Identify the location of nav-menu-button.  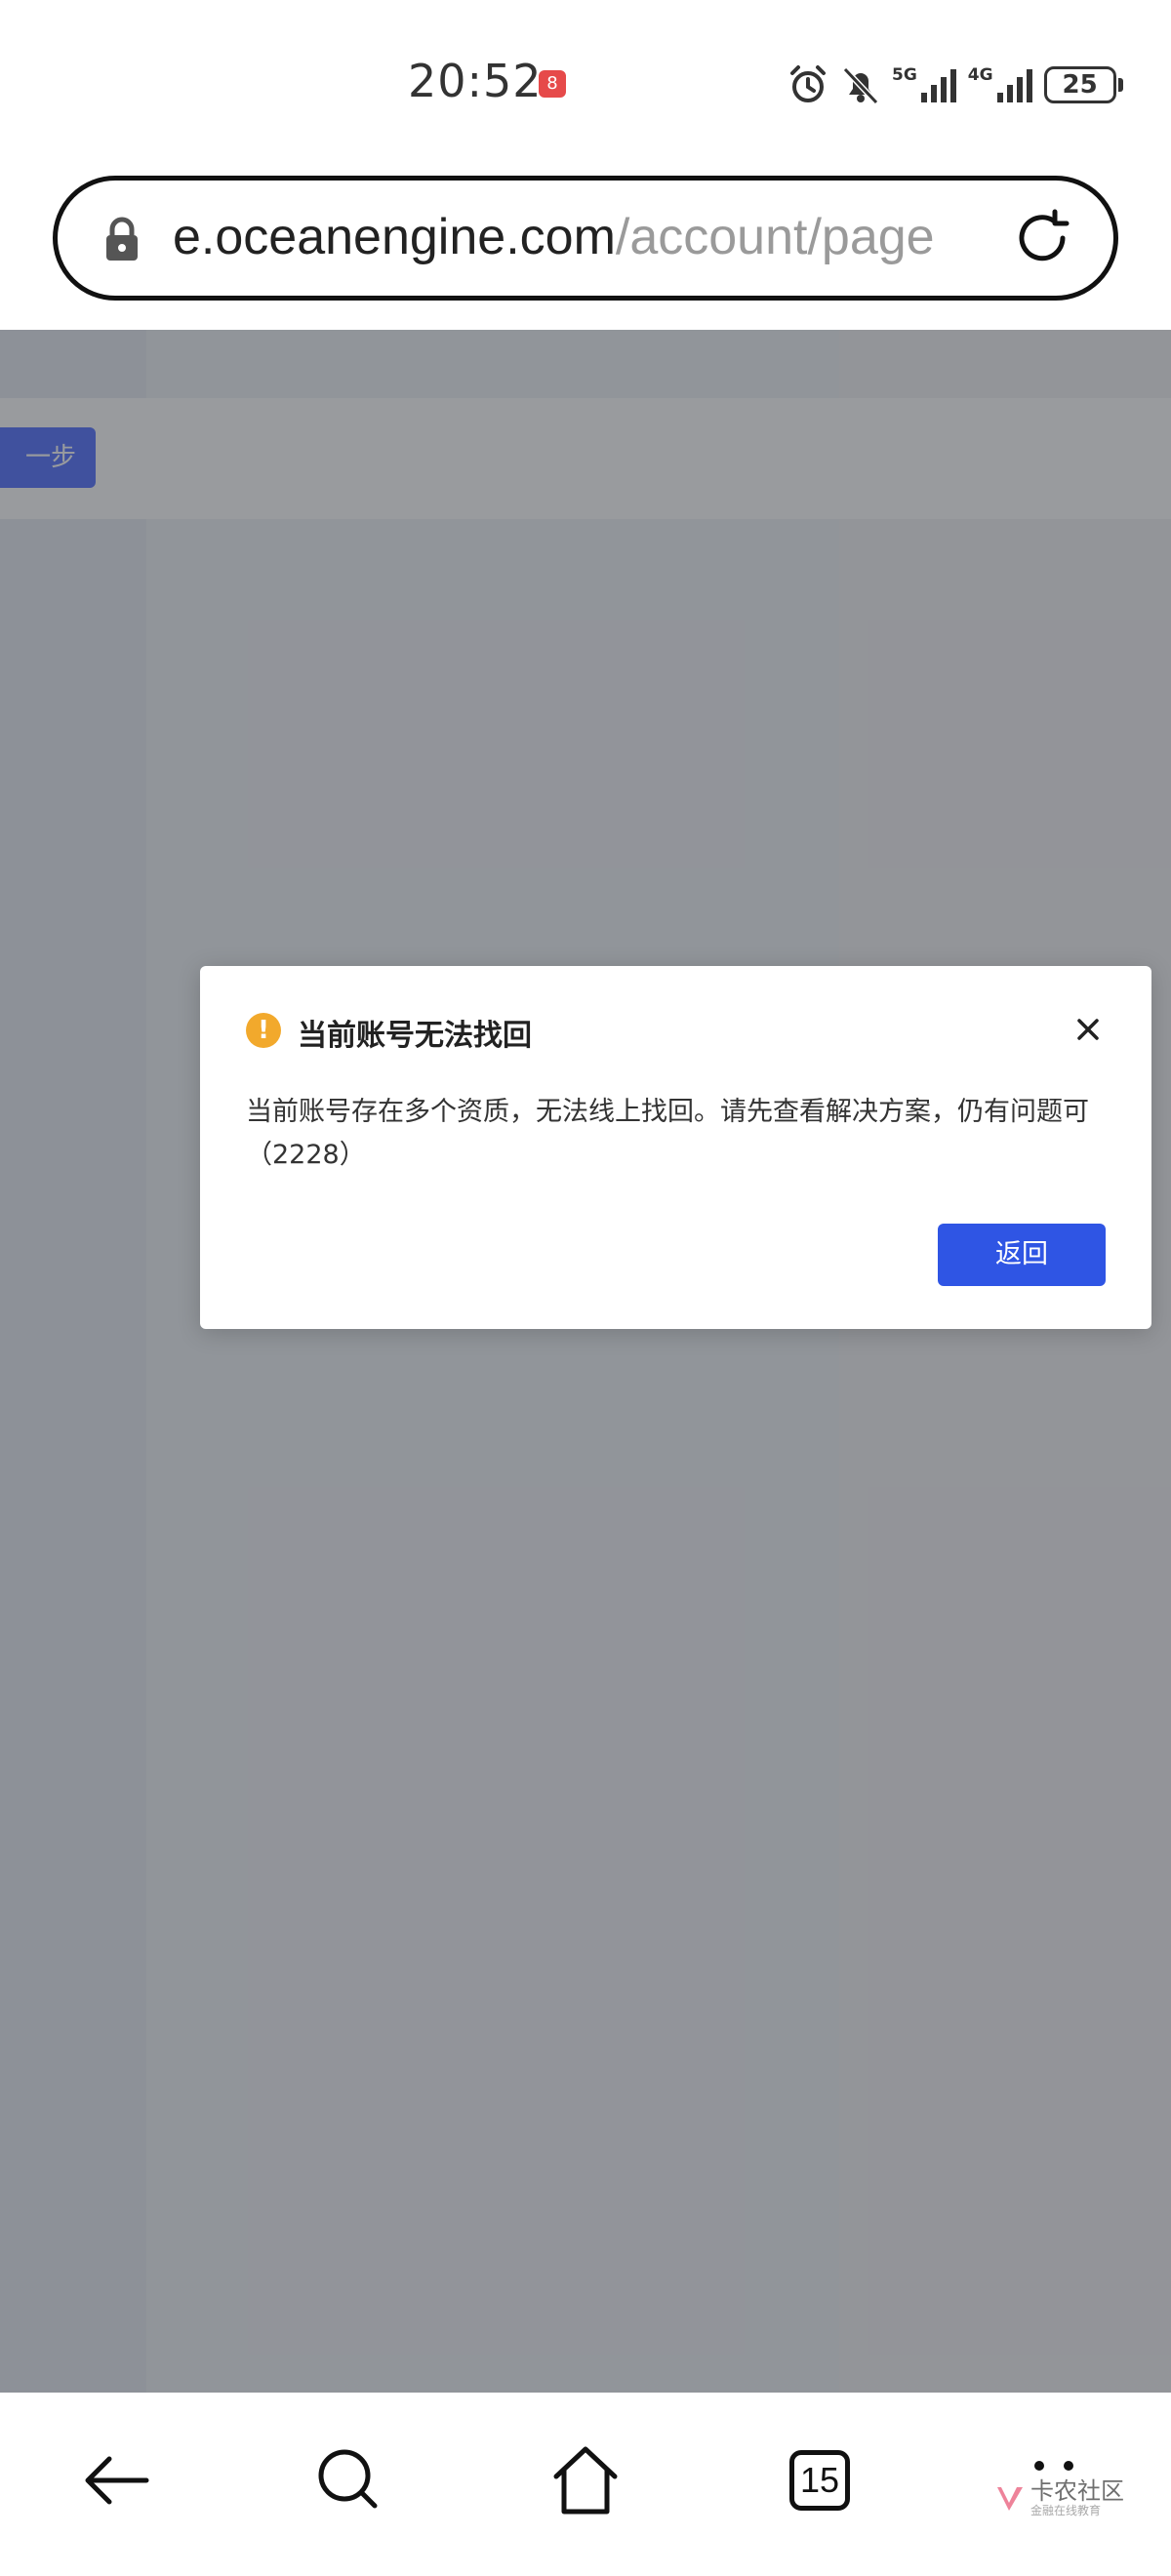
(1054, 2465).